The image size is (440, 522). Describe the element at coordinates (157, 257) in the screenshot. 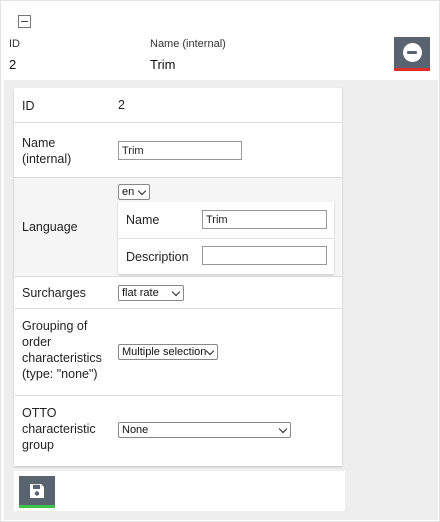

I see `translation-description-label: Description` at that location.